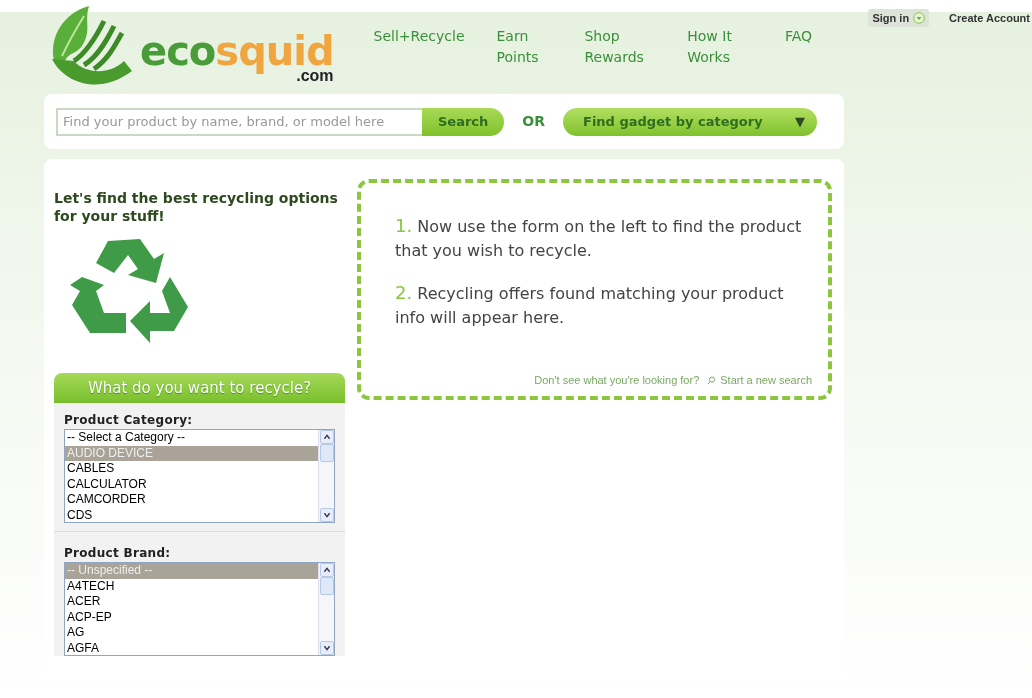  I want to click on search-input-field: Find your product by name, brand, or model here, so click(239, 121).